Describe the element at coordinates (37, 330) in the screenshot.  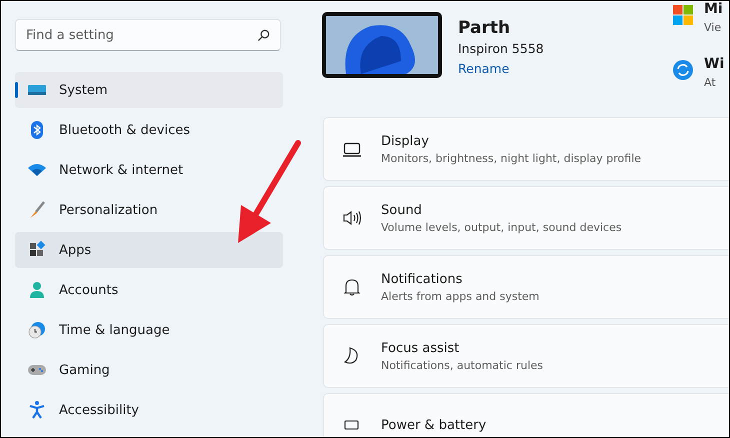
I see `clock-globe-icon` at that location.